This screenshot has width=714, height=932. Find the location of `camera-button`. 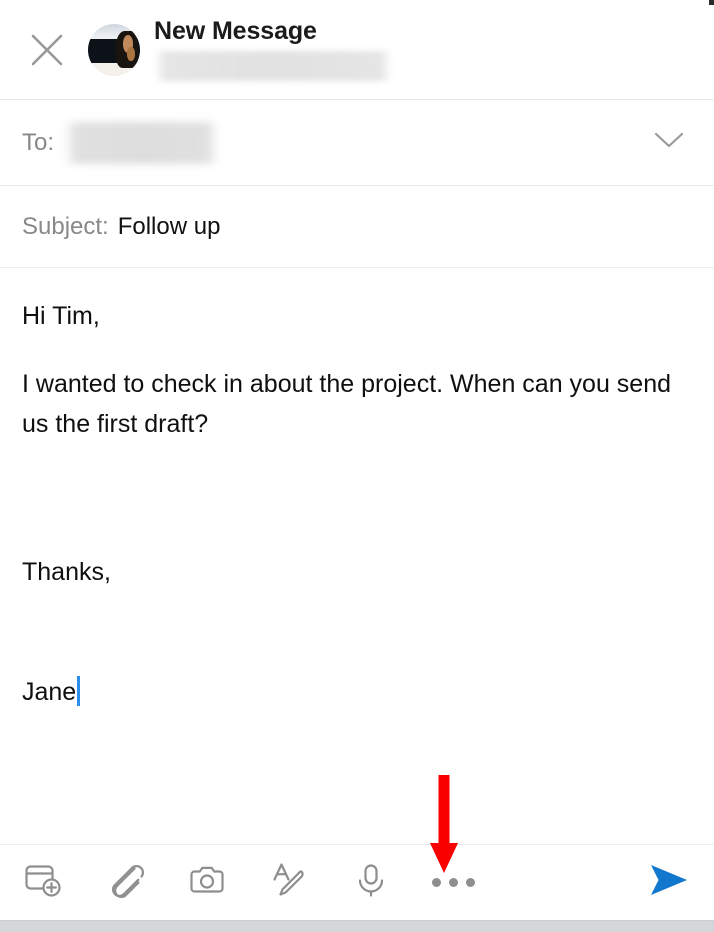

camera-button is located at coordinates (207, 883).